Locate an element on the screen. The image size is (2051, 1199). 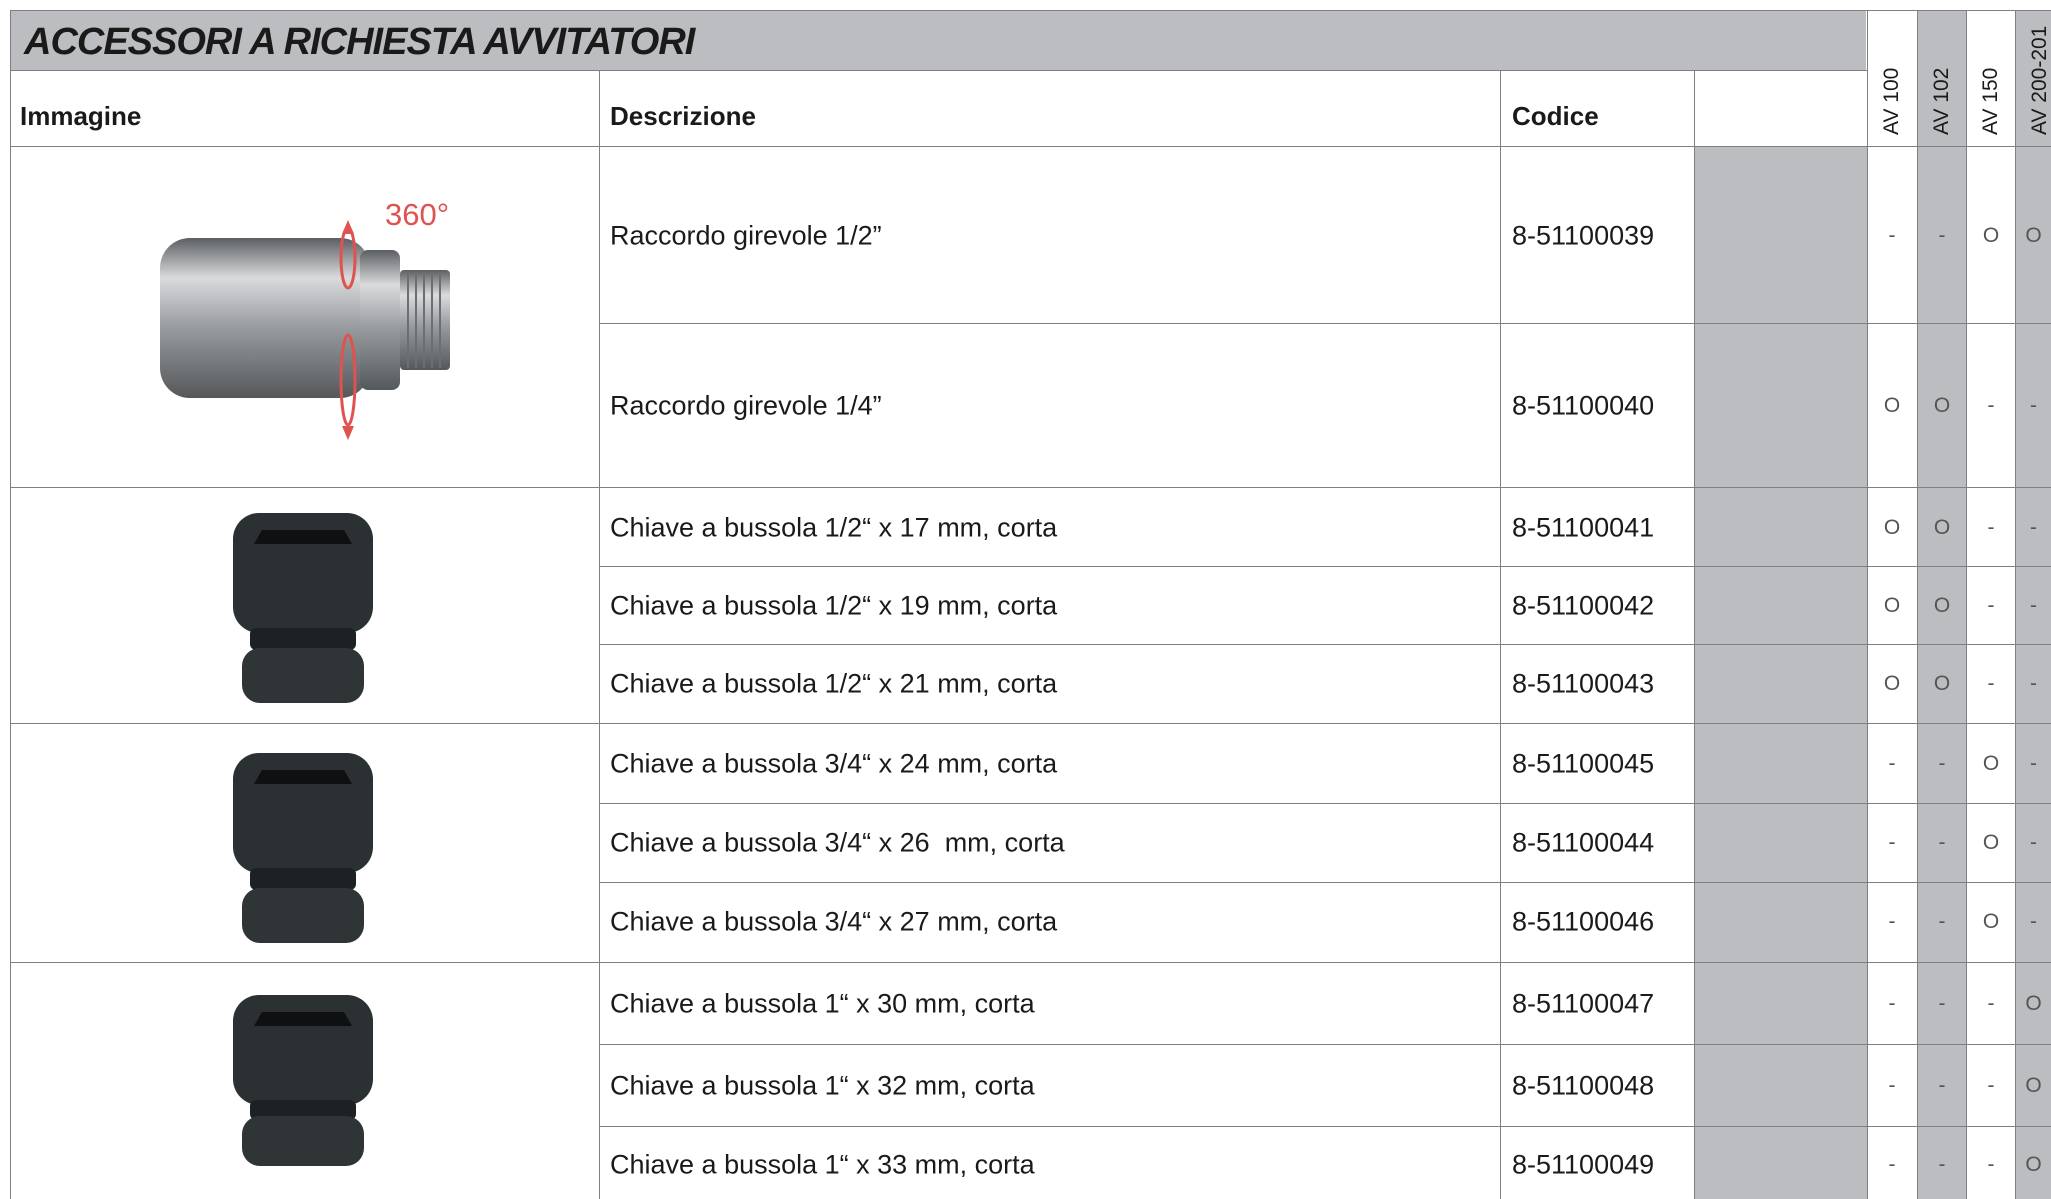
row-code: 8-51100040 is located at coordinates (1583, 405).